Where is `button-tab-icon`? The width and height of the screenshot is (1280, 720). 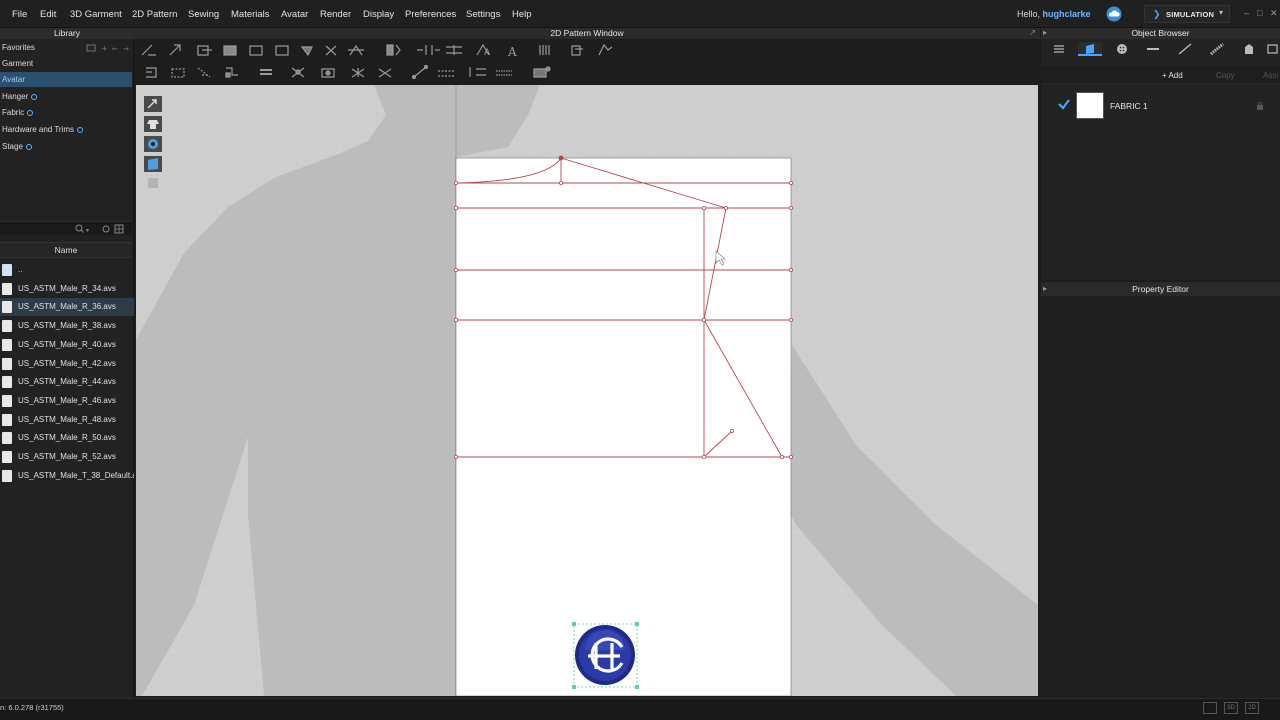
button-tab-icon is located at coordinates (1122, 49).